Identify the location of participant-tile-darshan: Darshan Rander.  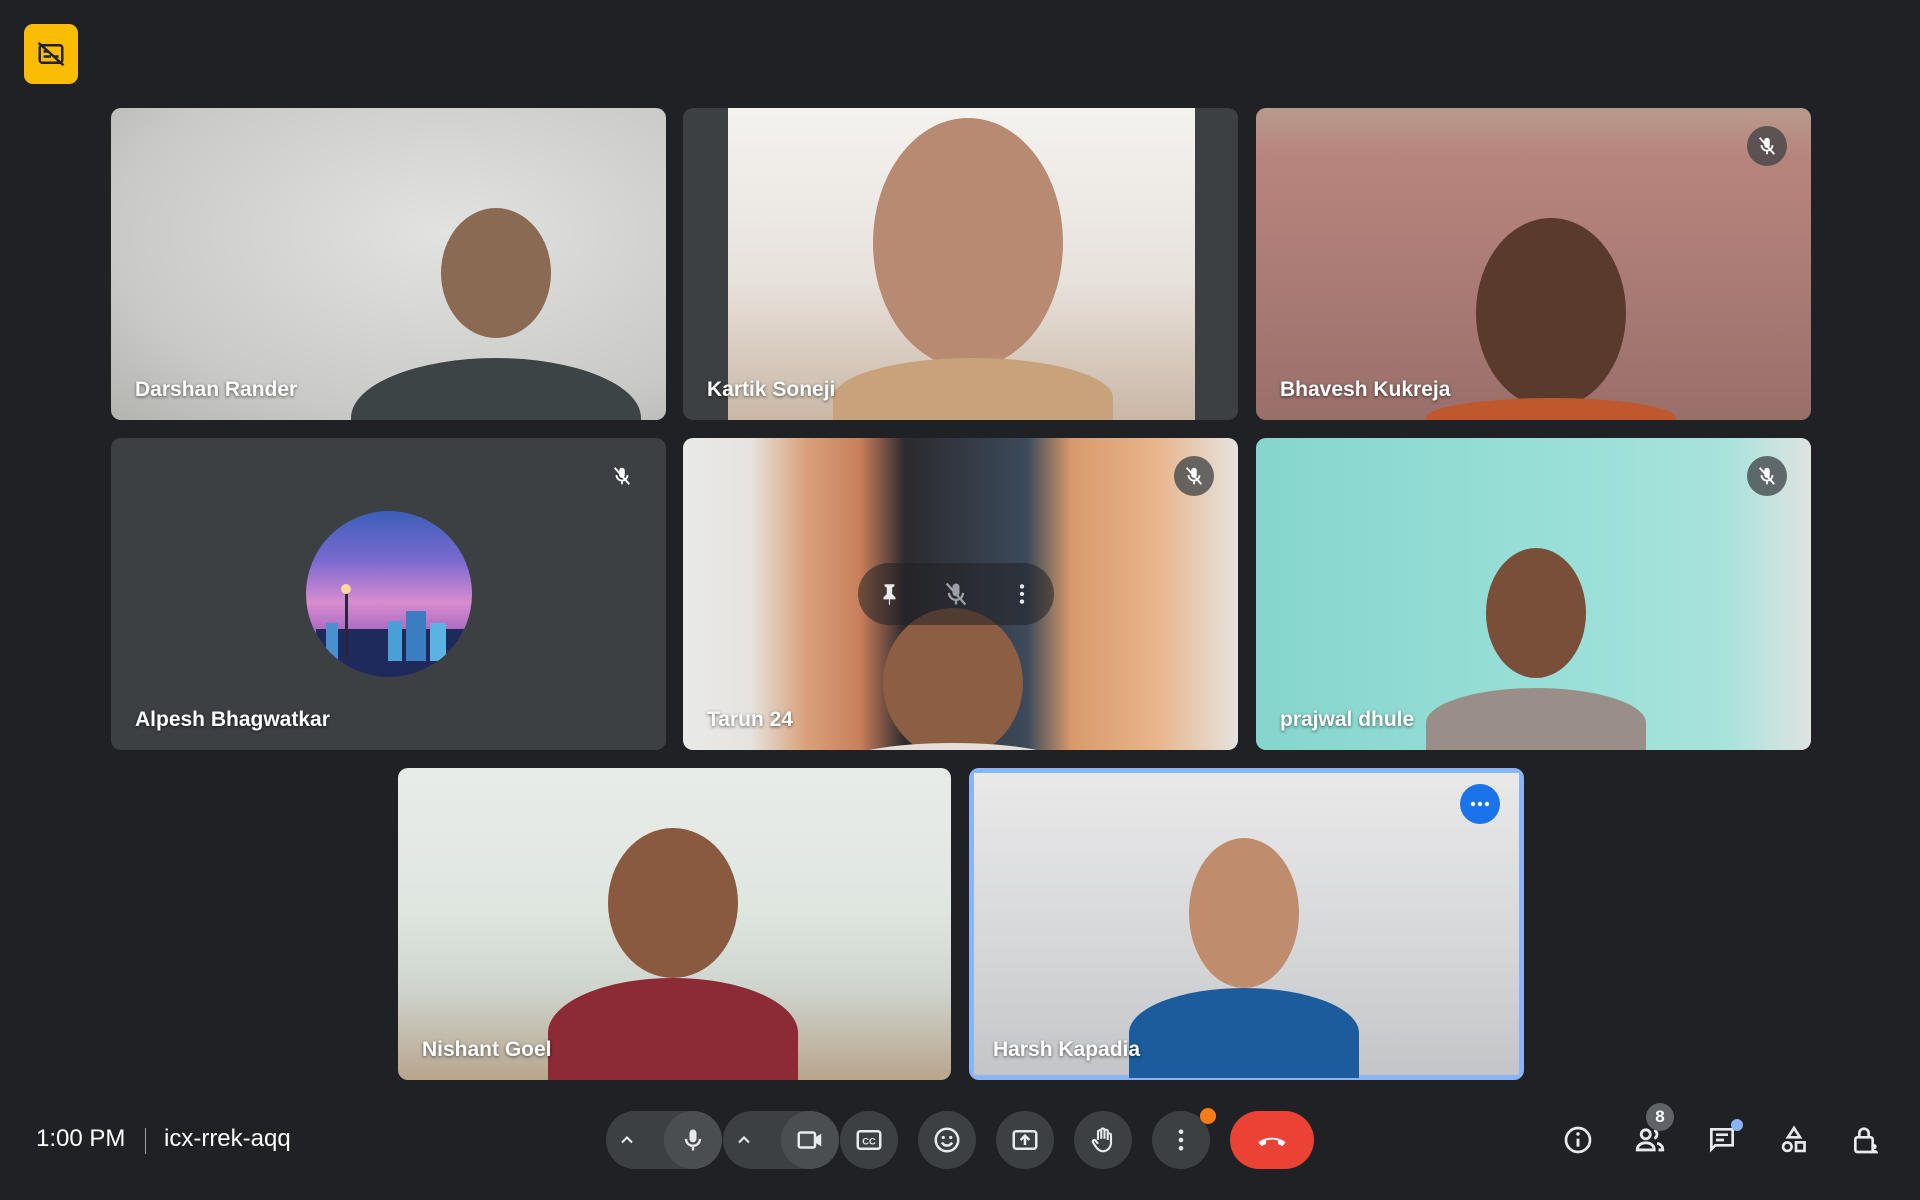
(388, 264).